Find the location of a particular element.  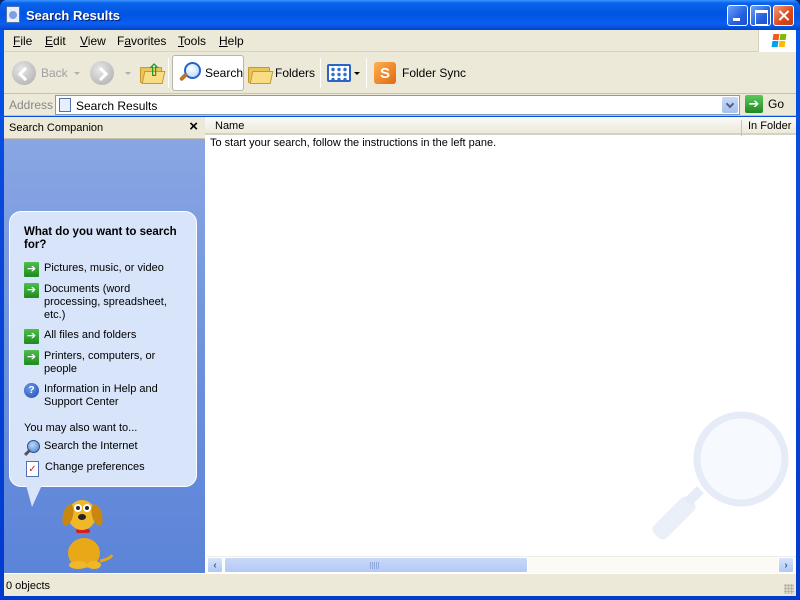

folder-sync-button: S Folder Sync is located at coordinates (420, 73).